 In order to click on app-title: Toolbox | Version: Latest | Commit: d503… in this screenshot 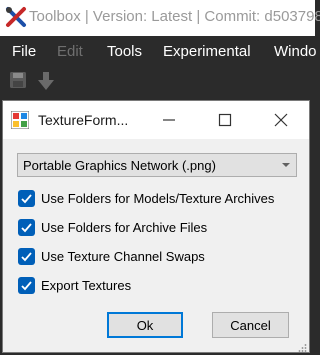, I will do `click(174, 16)`.